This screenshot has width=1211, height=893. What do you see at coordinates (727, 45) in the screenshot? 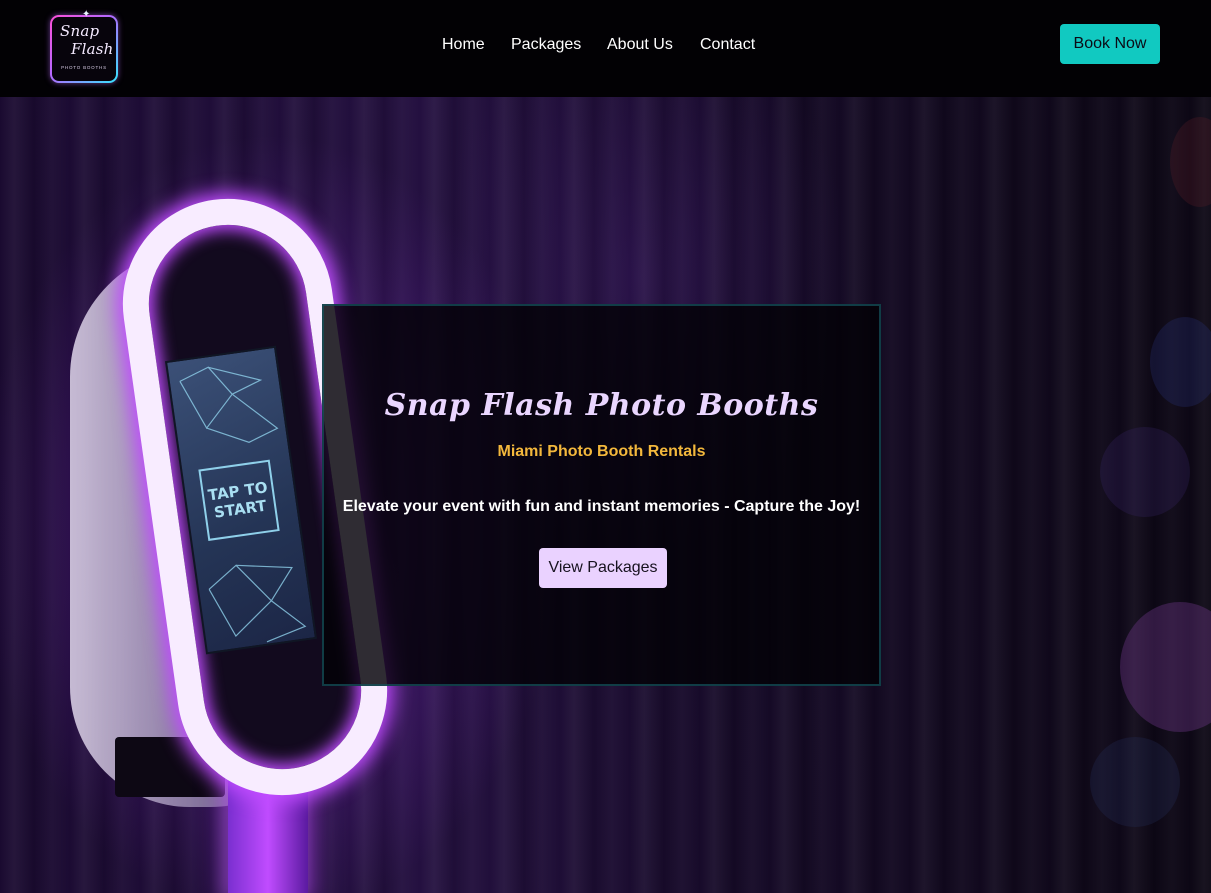
I see `nav-link-contact: Contact` at bounding box center [727, 45].